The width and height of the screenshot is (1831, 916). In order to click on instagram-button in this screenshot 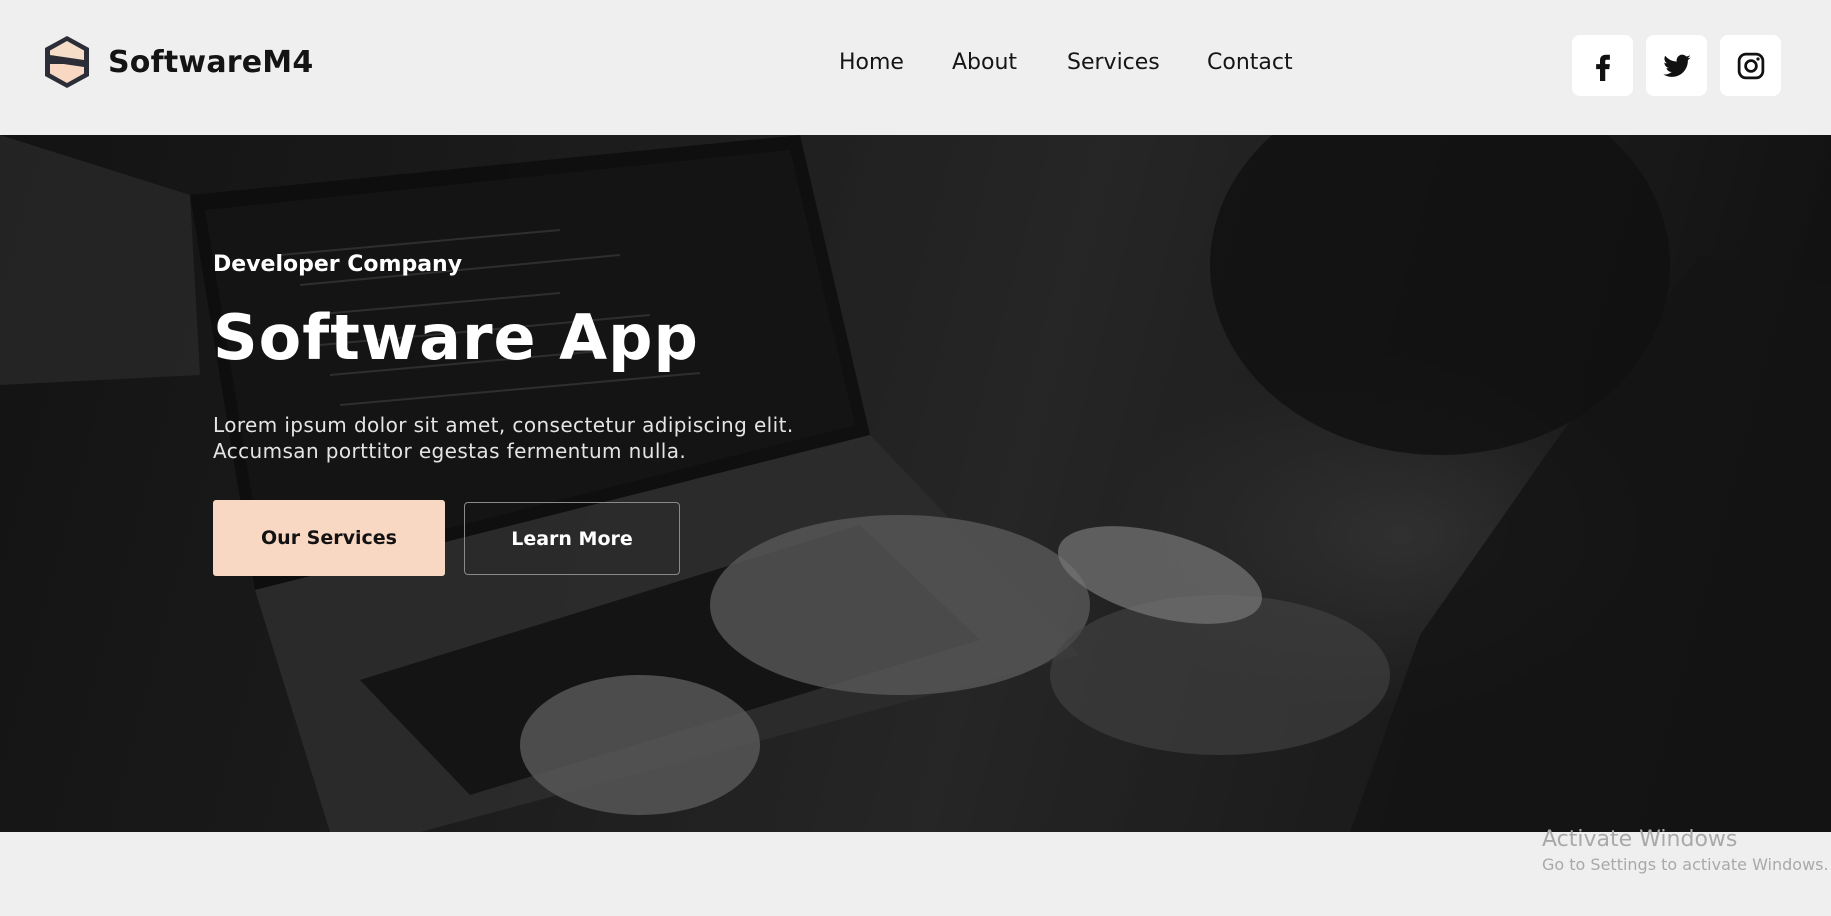, I will do `click(1750, 65)`.